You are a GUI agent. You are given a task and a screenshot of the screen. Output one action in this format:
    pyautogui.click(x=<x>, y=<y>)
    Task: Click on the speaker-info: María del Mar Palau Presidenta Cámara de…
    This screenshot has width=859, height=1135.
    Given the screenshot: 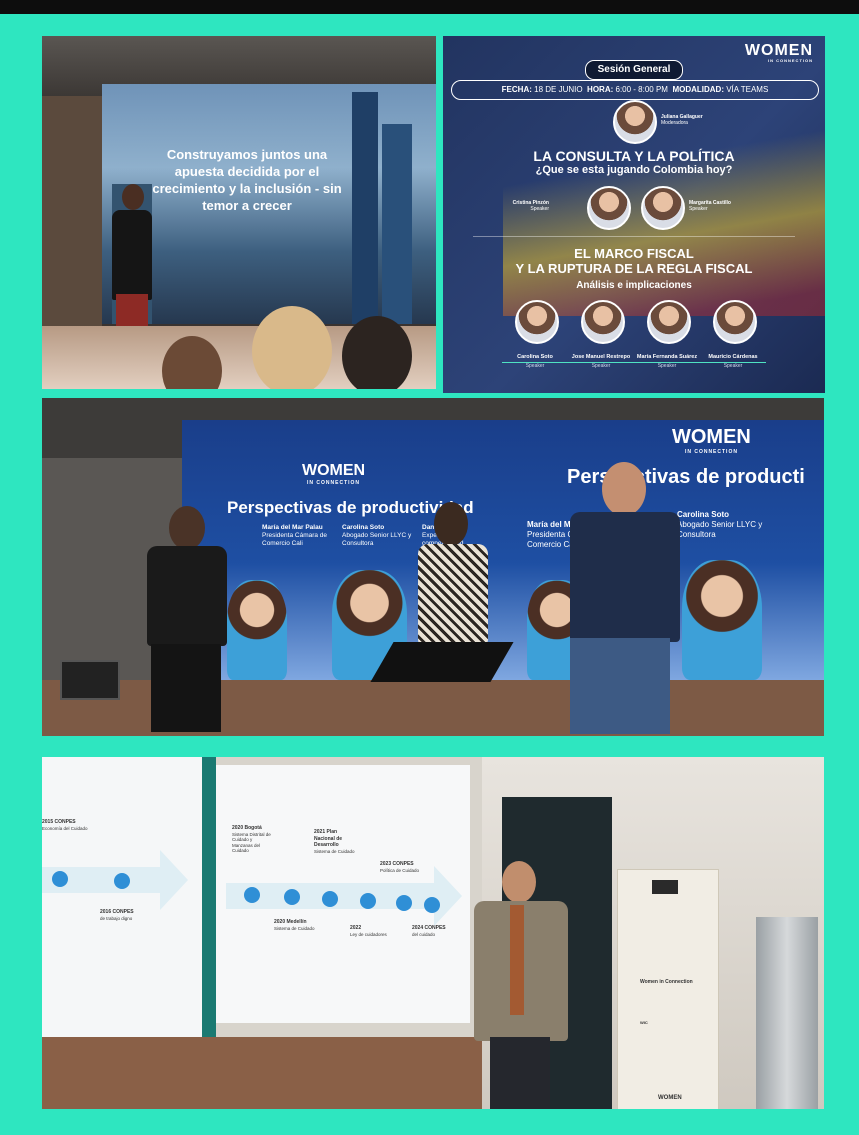 What is the action you would take?
    pyautogui.click(x=295, y=535)
    